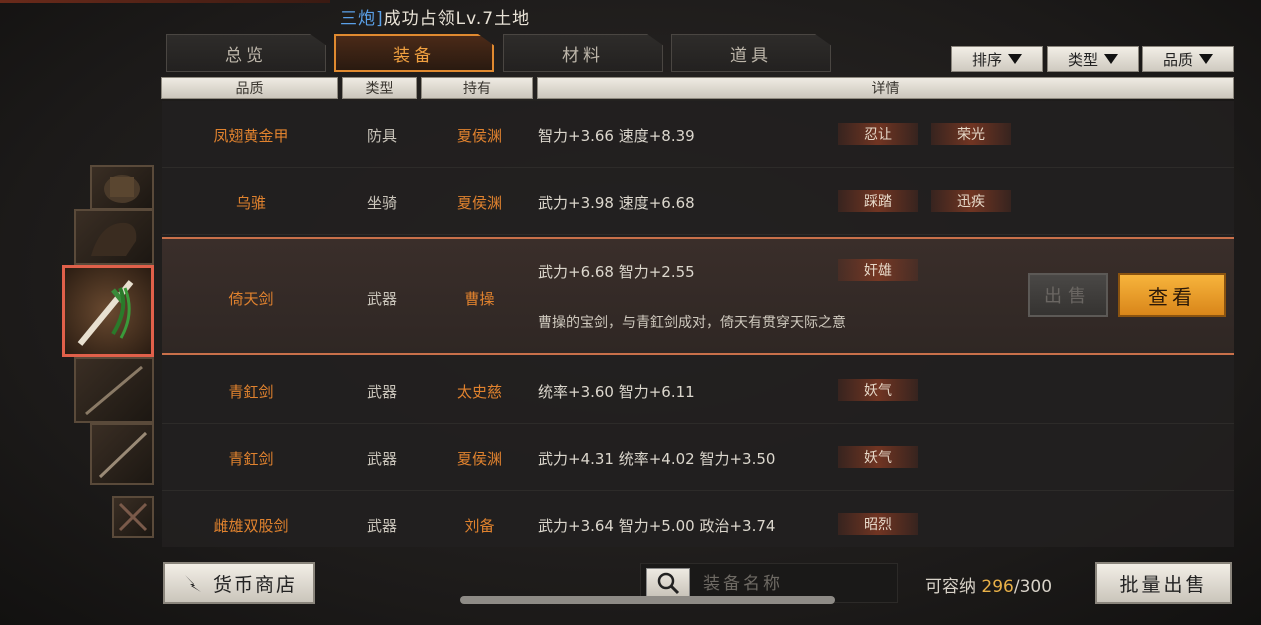 The image size is (1261, 625). Describe the element at coordinates (1177, 59) in the screenshot. I see `quality-label: 品质` at that location.